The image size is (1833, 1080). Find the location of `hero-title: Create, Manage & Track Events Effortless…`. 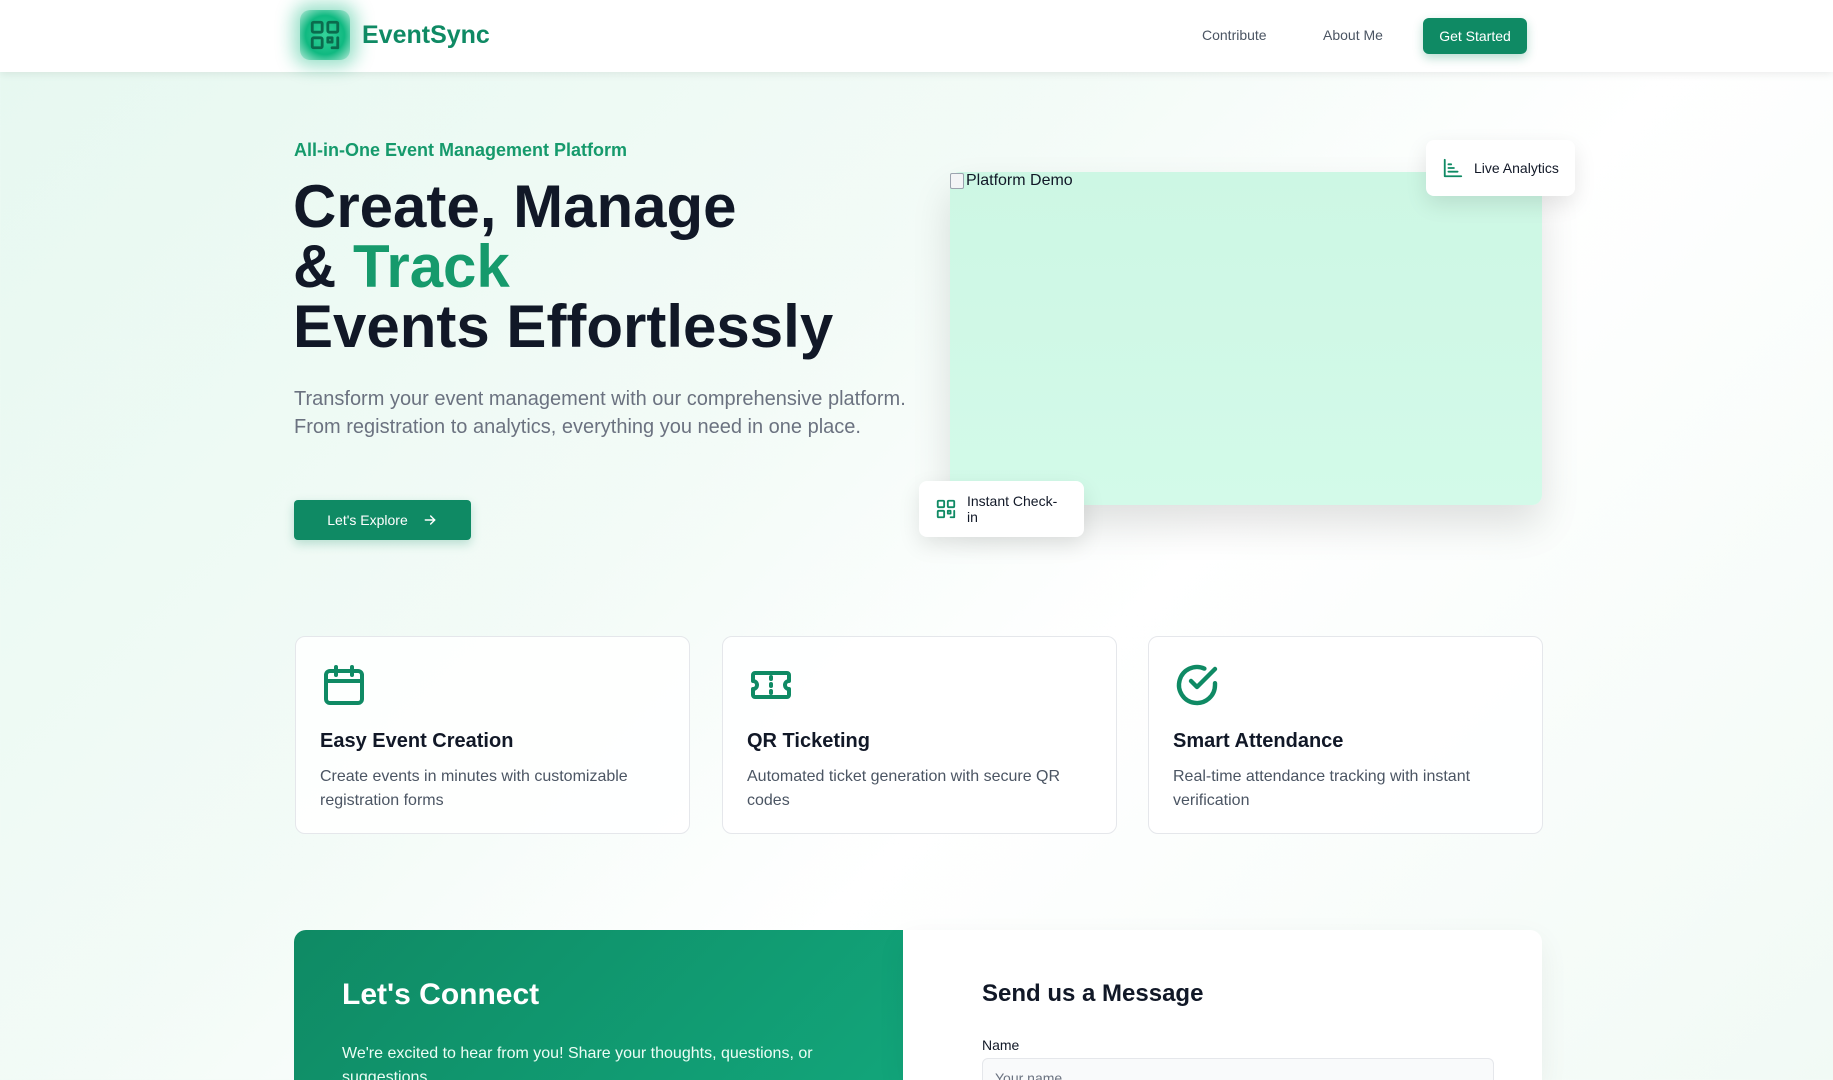

hero-title: Create, Manage & Track Events Effortless… is located at coordinates (618, 267).